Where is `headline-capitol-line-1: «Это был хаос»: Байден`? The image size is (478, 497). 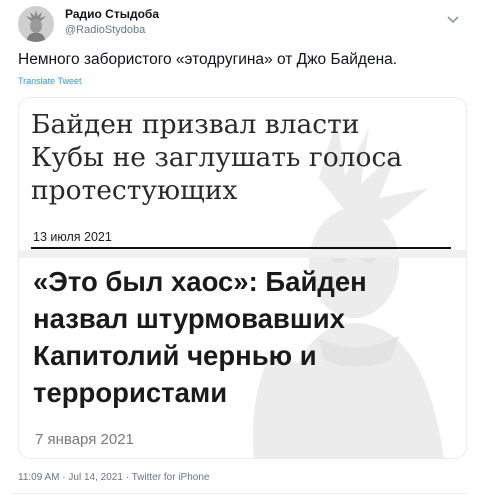
headline-capitol-line-1: «Это был хаос»: Байден is located at coordinates (200, 281).